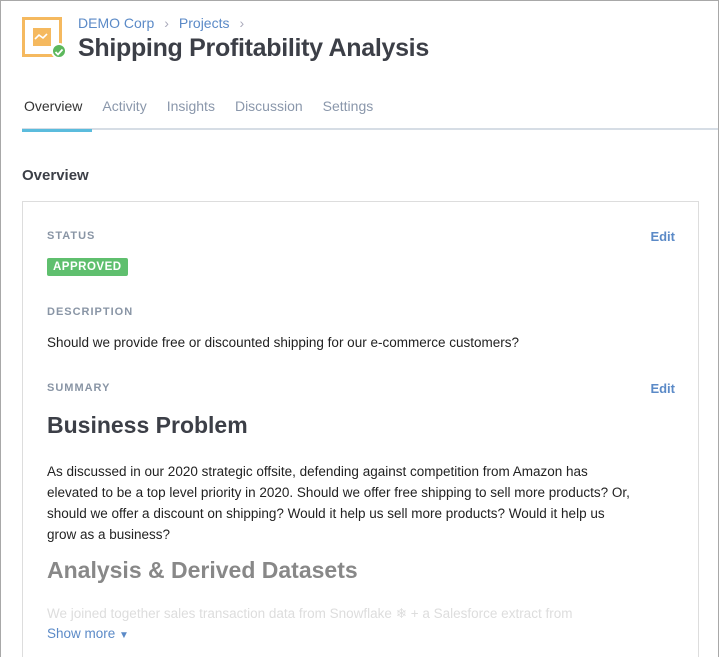  What do you see at coordinates (87, 267) in the screenshot?
I see `status-badge: APPROVED` at bounding box center [87, 267].